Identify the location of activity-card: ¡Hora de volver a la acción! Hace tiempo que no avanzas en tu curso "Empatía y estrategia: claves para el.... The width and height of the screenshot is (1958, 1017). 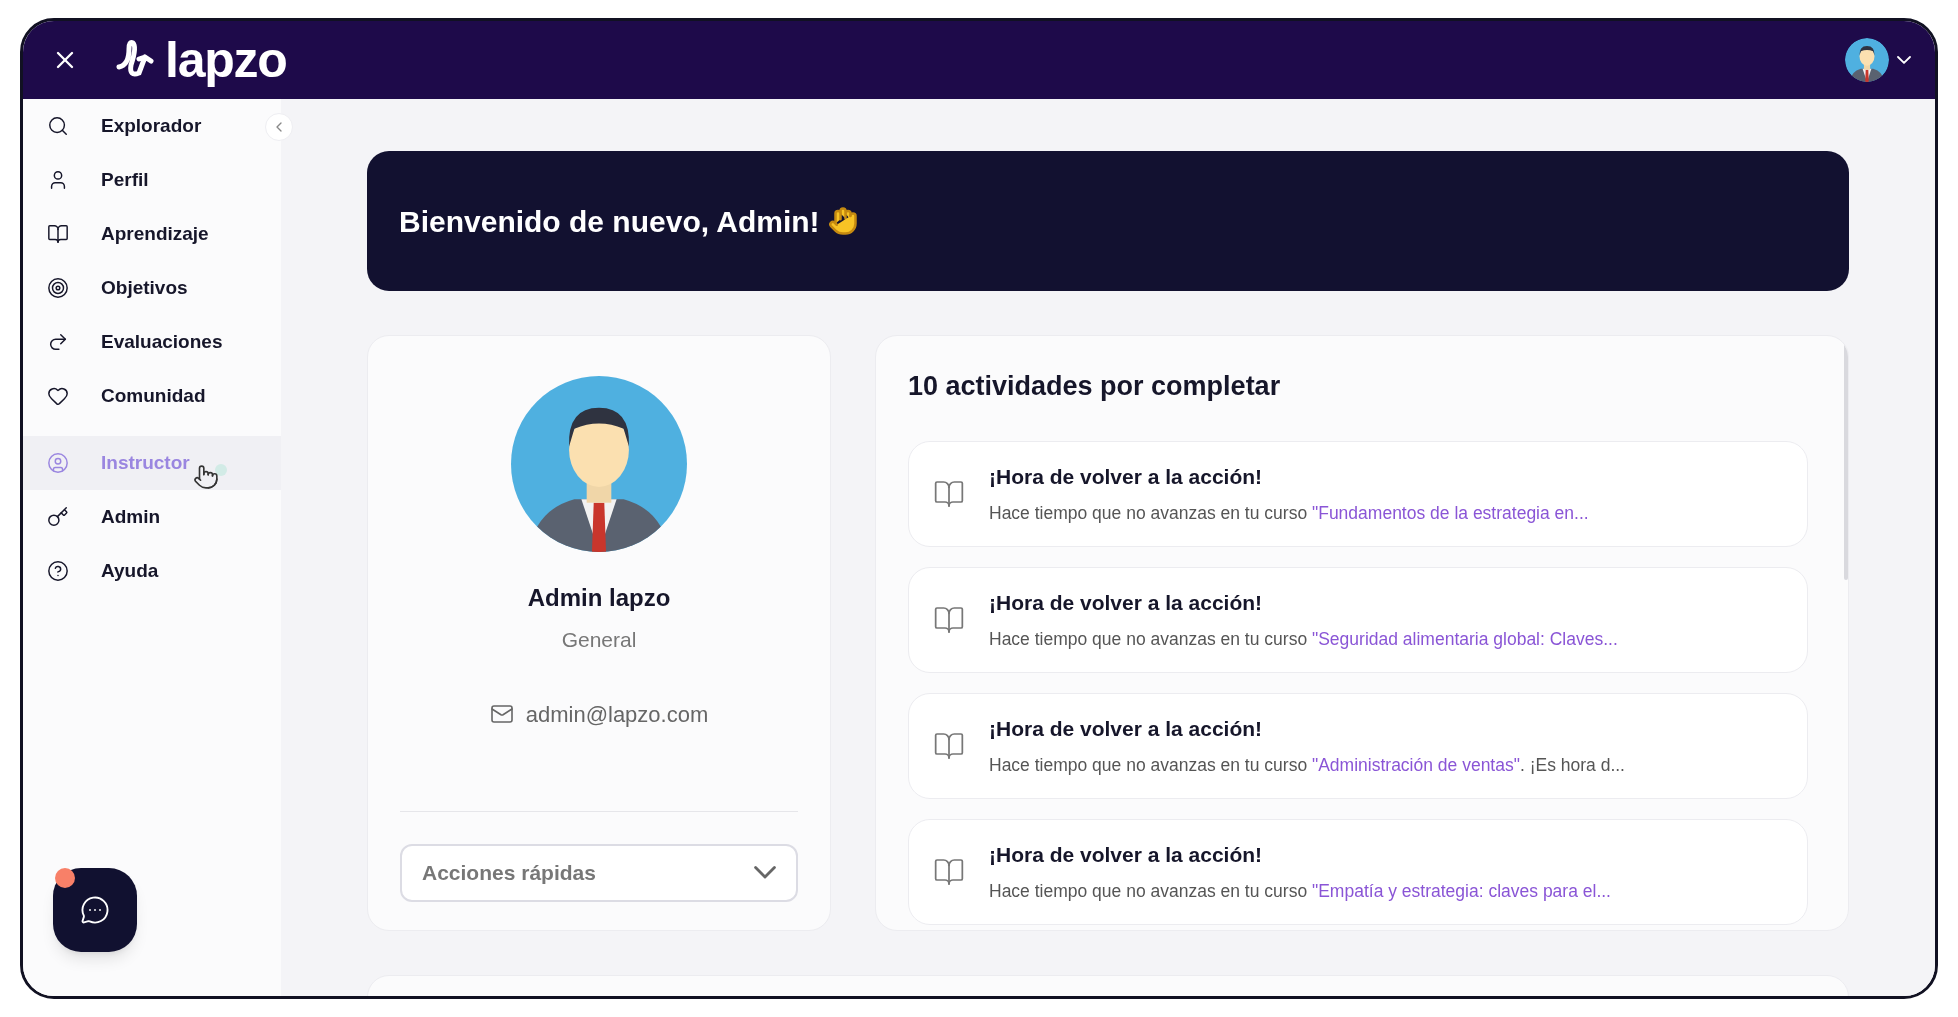
(1358, 871).